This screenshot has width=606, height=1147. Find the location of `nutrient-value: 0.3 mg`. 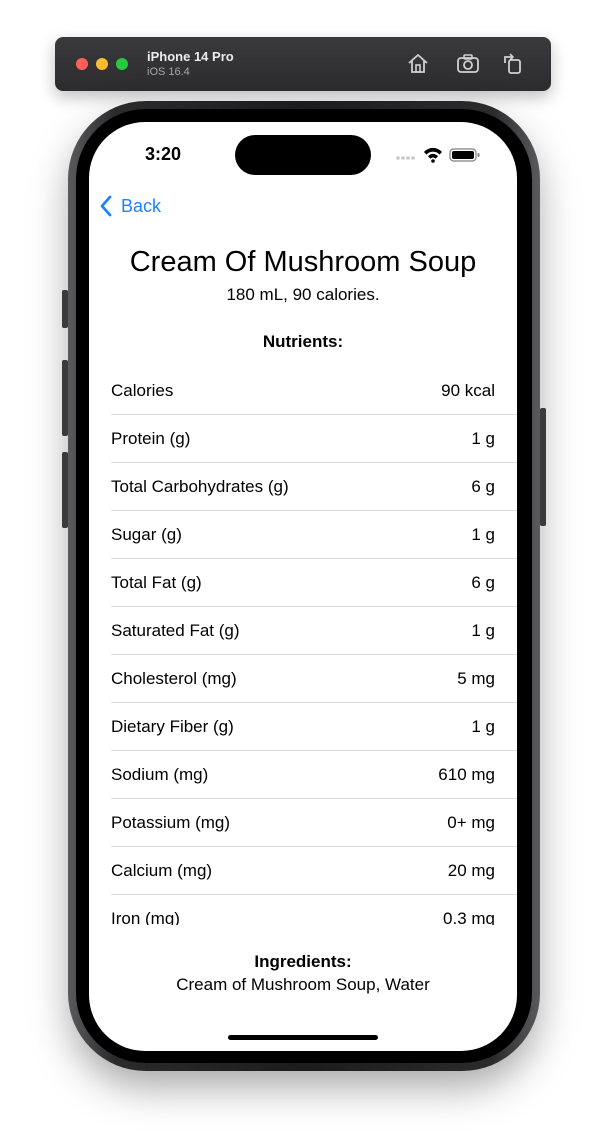

nutrient-value: 0.3 mg is located at coordinates (469, 917).